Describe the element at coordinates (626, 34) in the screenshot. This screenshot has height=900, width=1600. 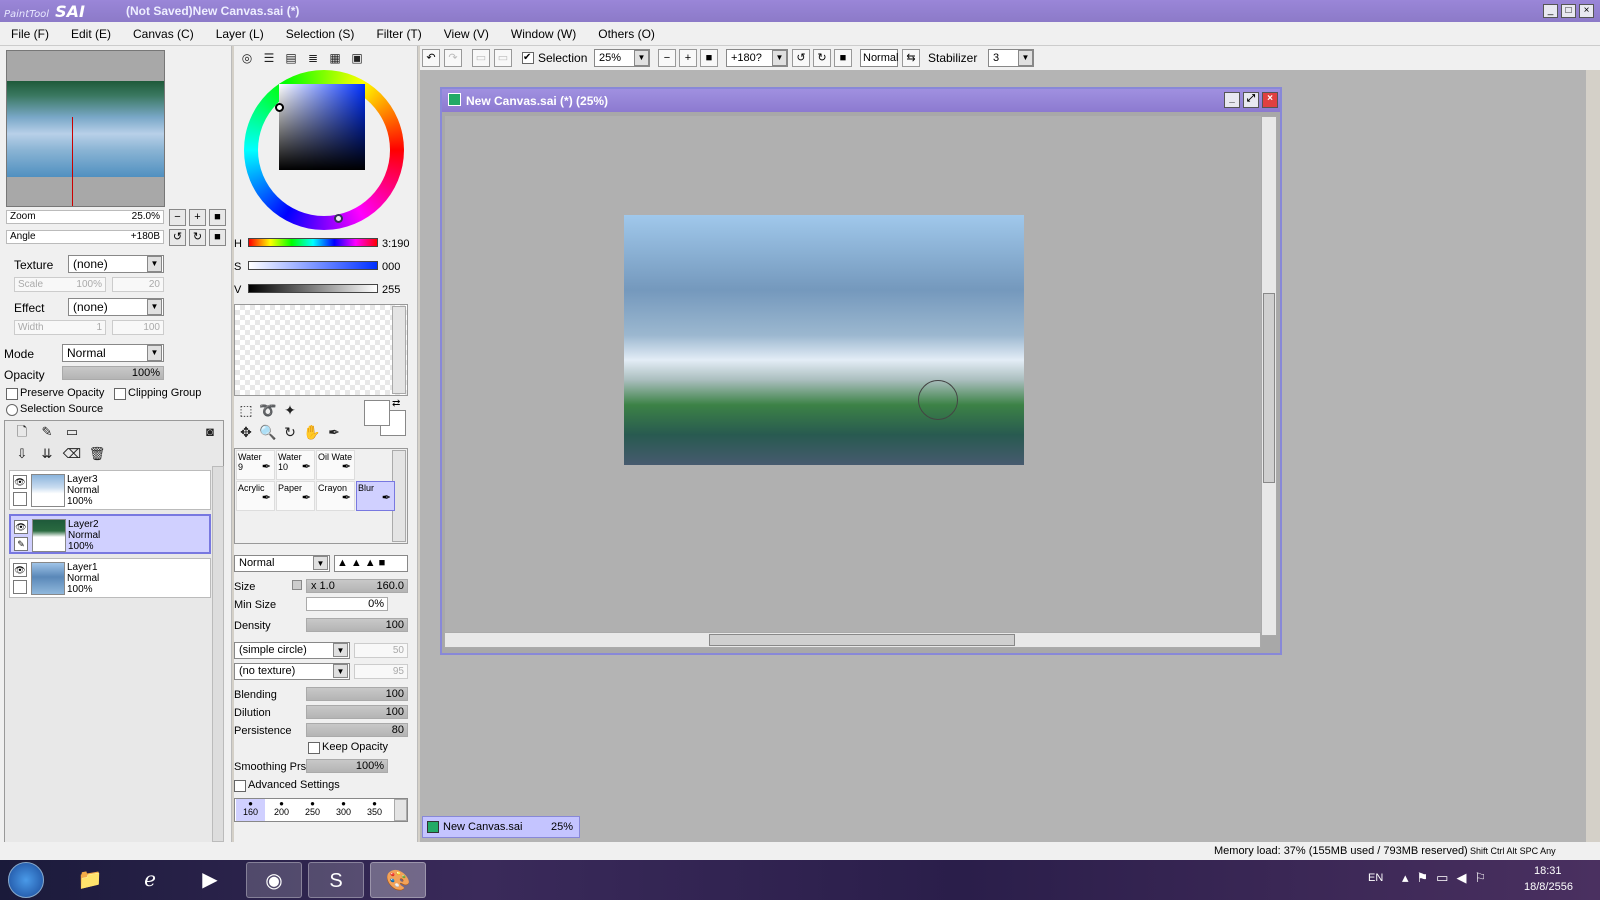
I see `menu-others: Others (O)` at that location.